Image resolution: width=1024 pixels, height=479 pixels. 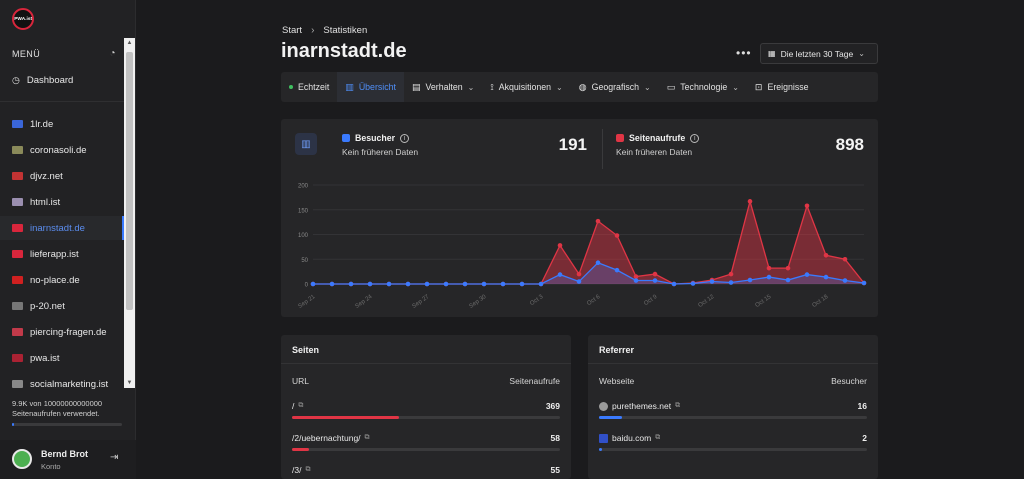 What do you see at coordinates (62, 124) in the screenshot?
I see `sidebar-item-site: 1lr.de` at bounding box center [62, 124].